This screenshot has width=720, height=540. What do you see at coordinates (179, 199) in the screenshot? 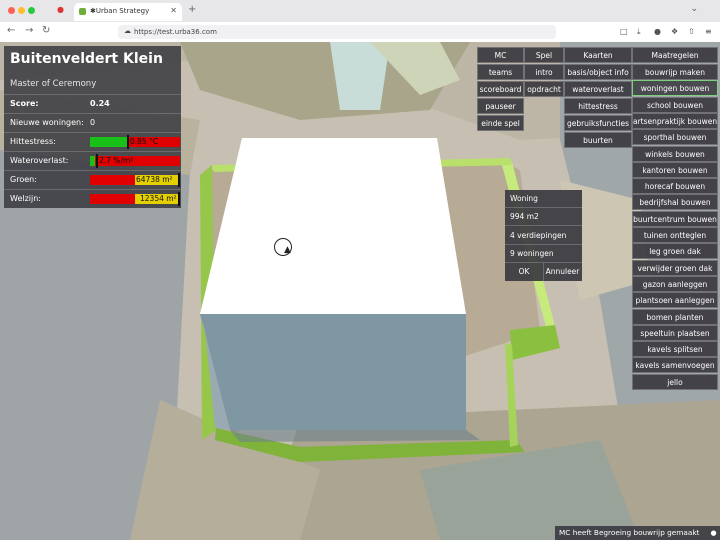
I see `welfare-bar-marker` at bounding box center [179, 199].